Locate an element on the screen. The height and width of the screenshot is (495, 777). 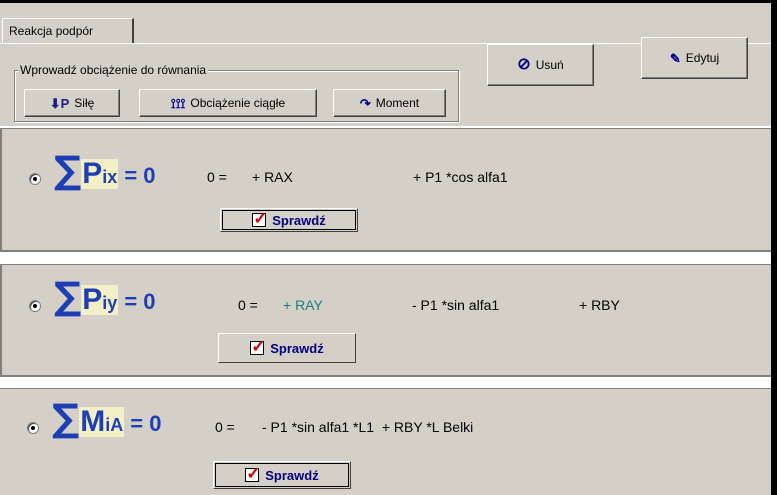
add-moment-button: ↷ Moment is located at coordinates (389, 103).